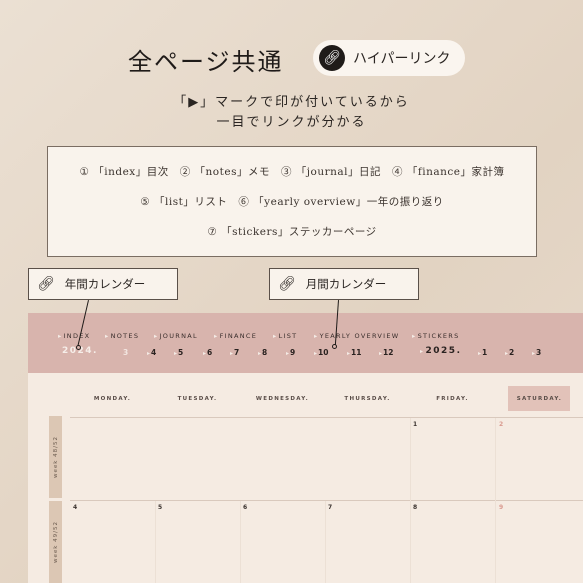  I want to click on date-cell: 4, so click(75, 507).